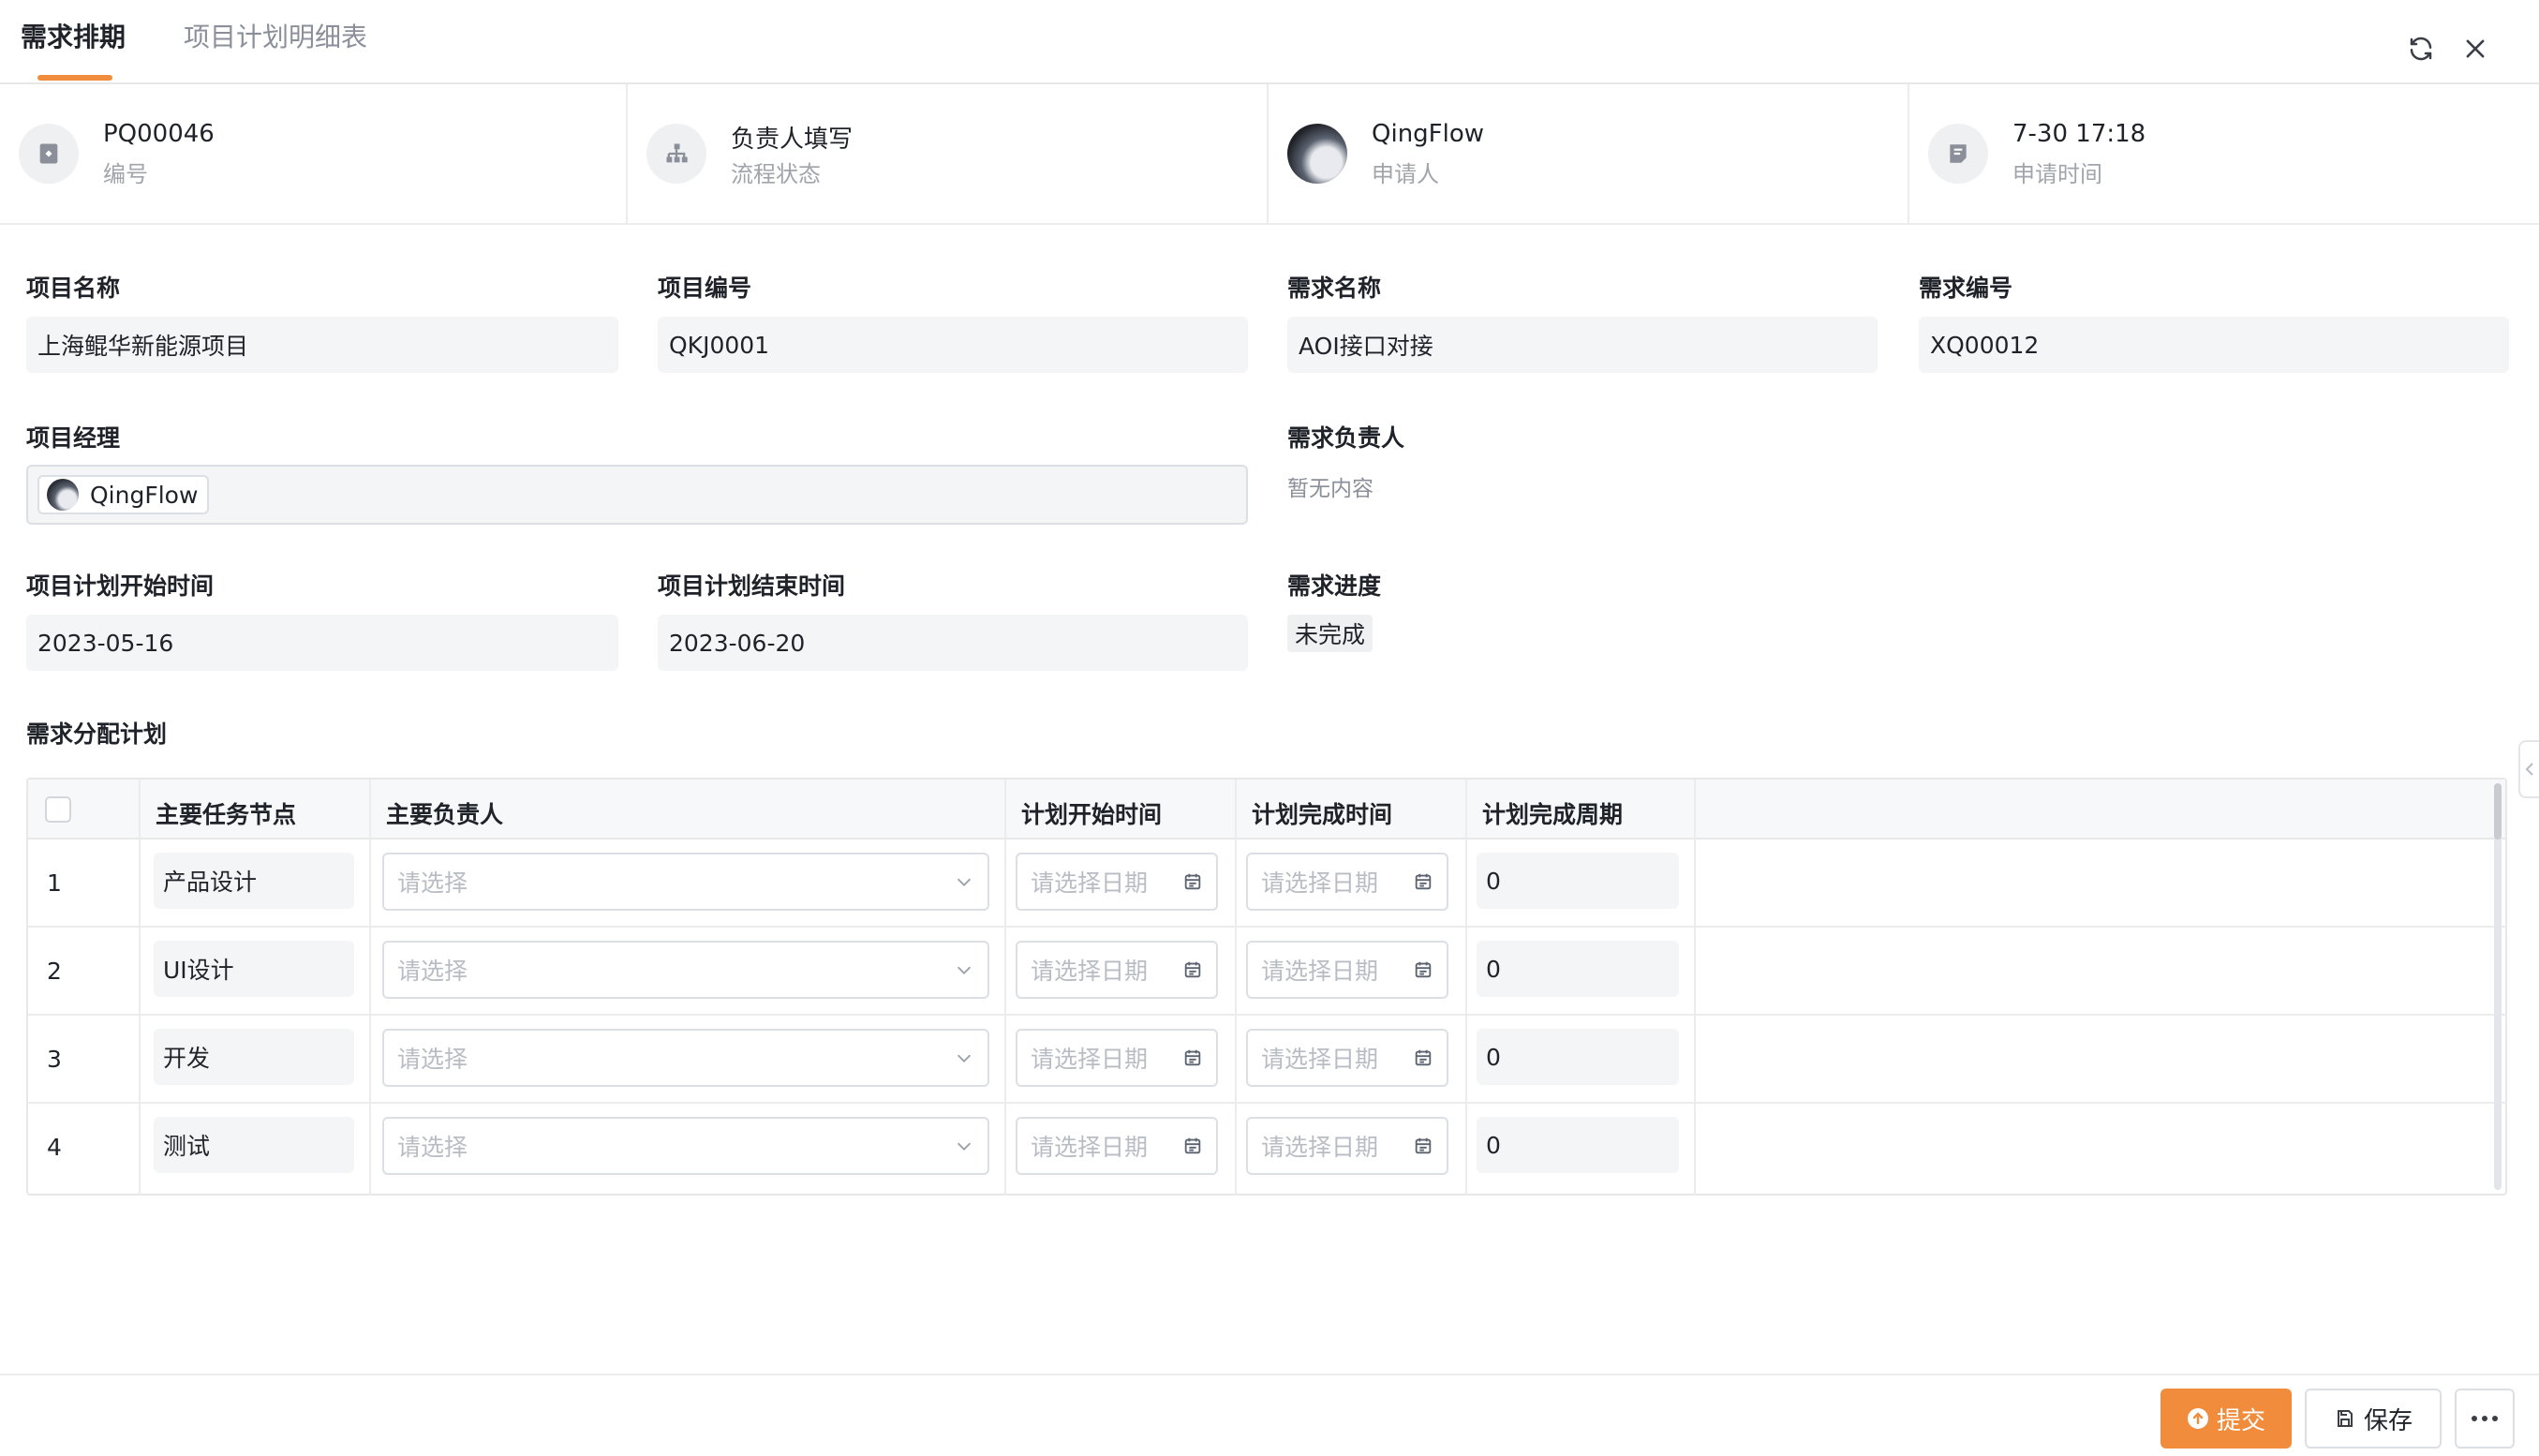 The height and width of the screenshot is (1456, 2539). What do you see at coordinates (1582, 345) in the screenshot?
I see `req-name-field: AOI接口对接` at bounding box center [1582, 345].